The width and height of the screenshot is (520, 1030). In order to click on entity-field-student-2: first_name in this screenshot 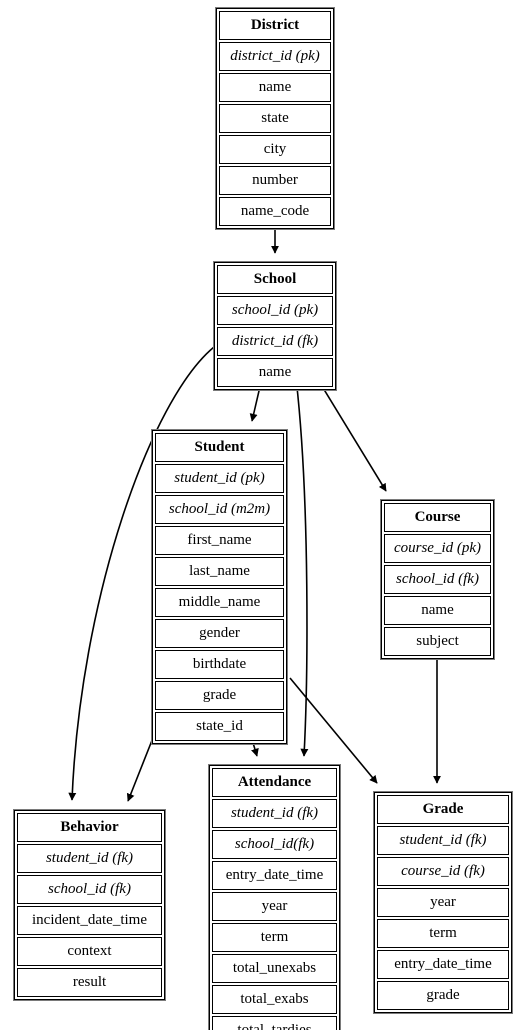, I will do `click(219, 540)`.